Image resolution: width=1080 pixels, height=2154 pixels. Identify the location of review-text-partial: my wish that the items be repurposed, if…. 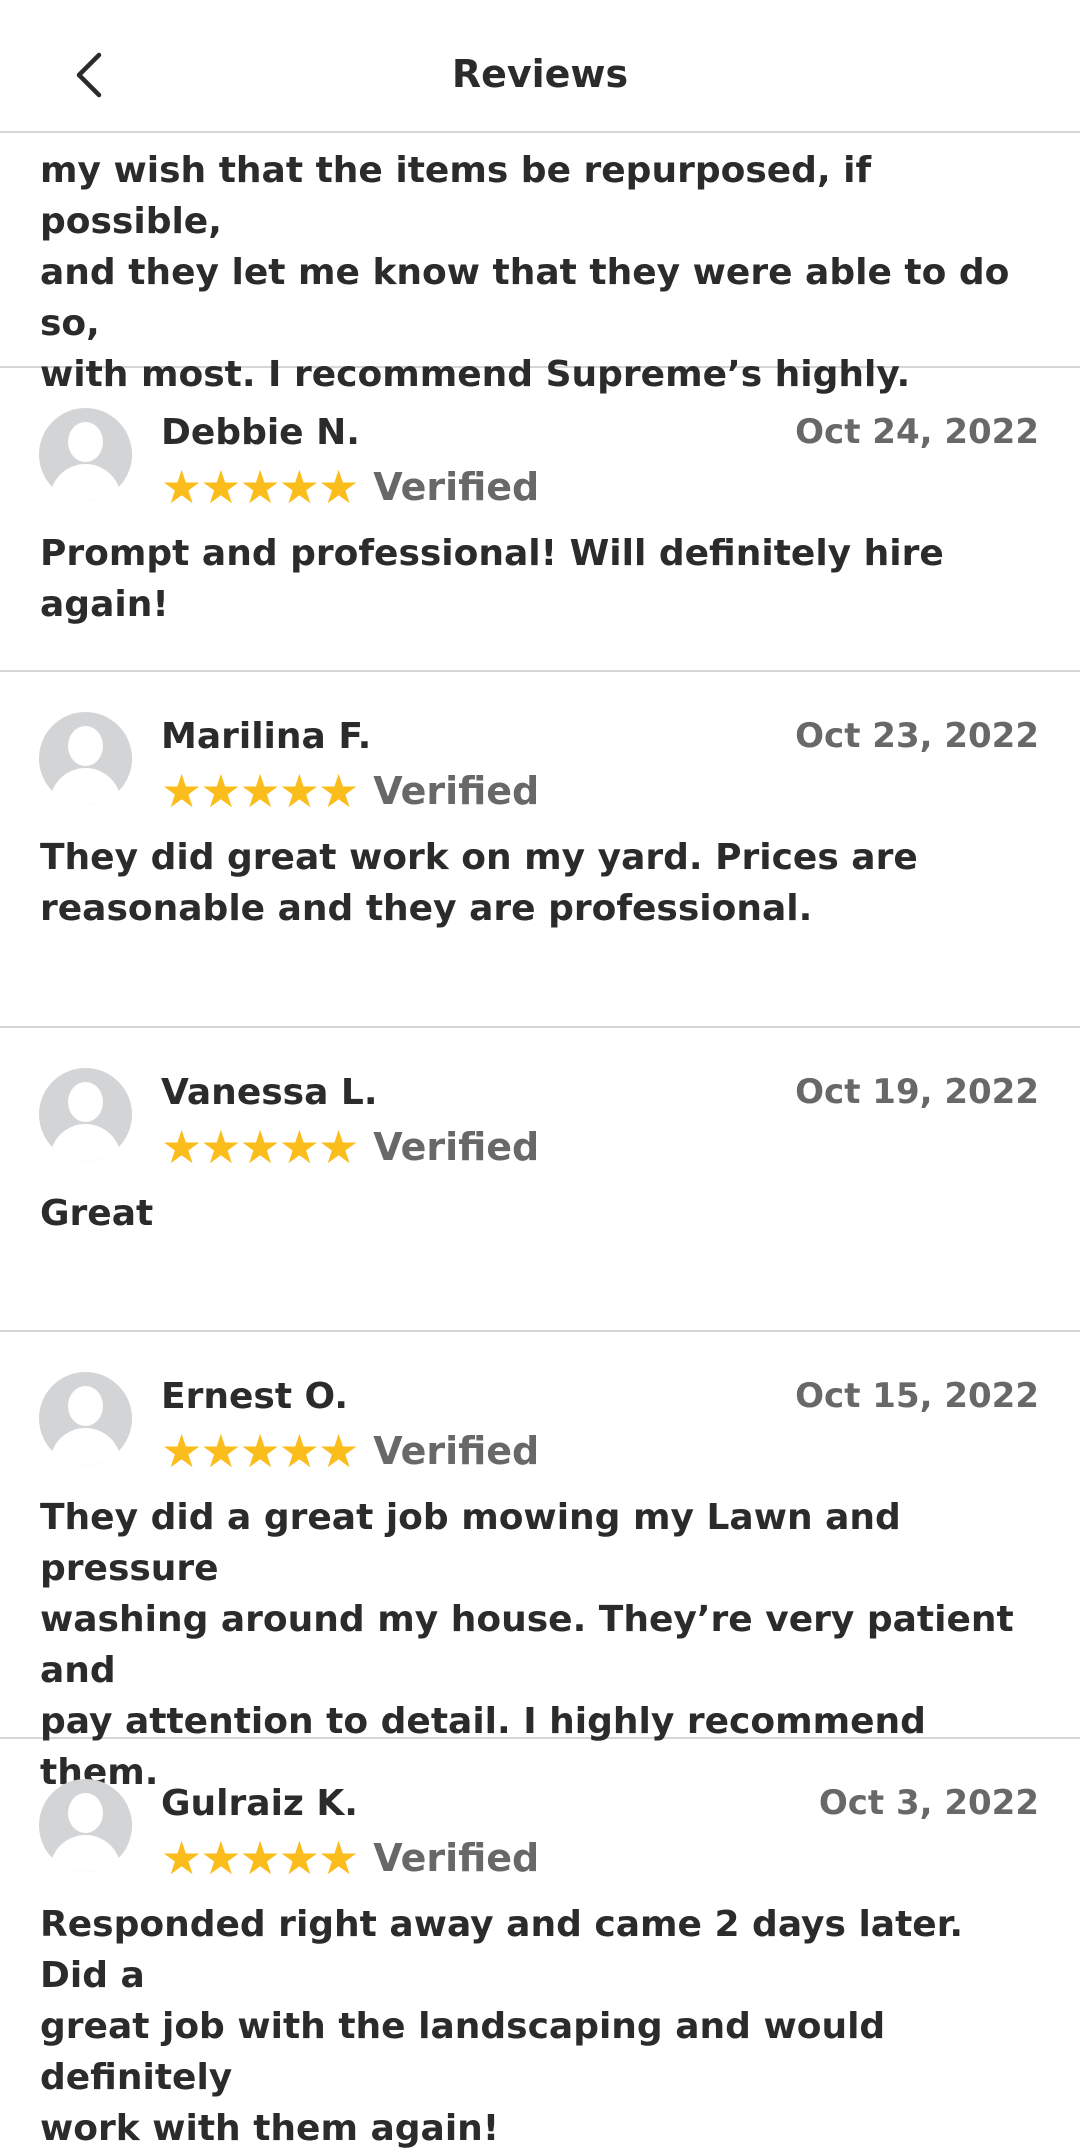
(540, 264).